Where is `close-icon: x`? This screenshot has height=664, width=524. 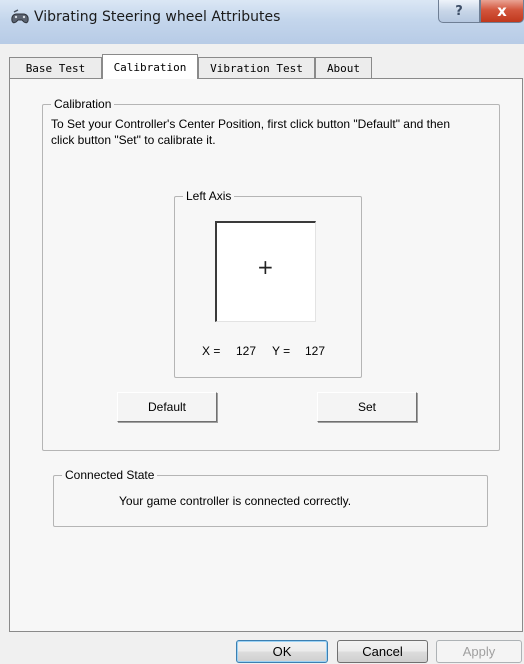
close-icon: x is located at coordinates (502, 11).